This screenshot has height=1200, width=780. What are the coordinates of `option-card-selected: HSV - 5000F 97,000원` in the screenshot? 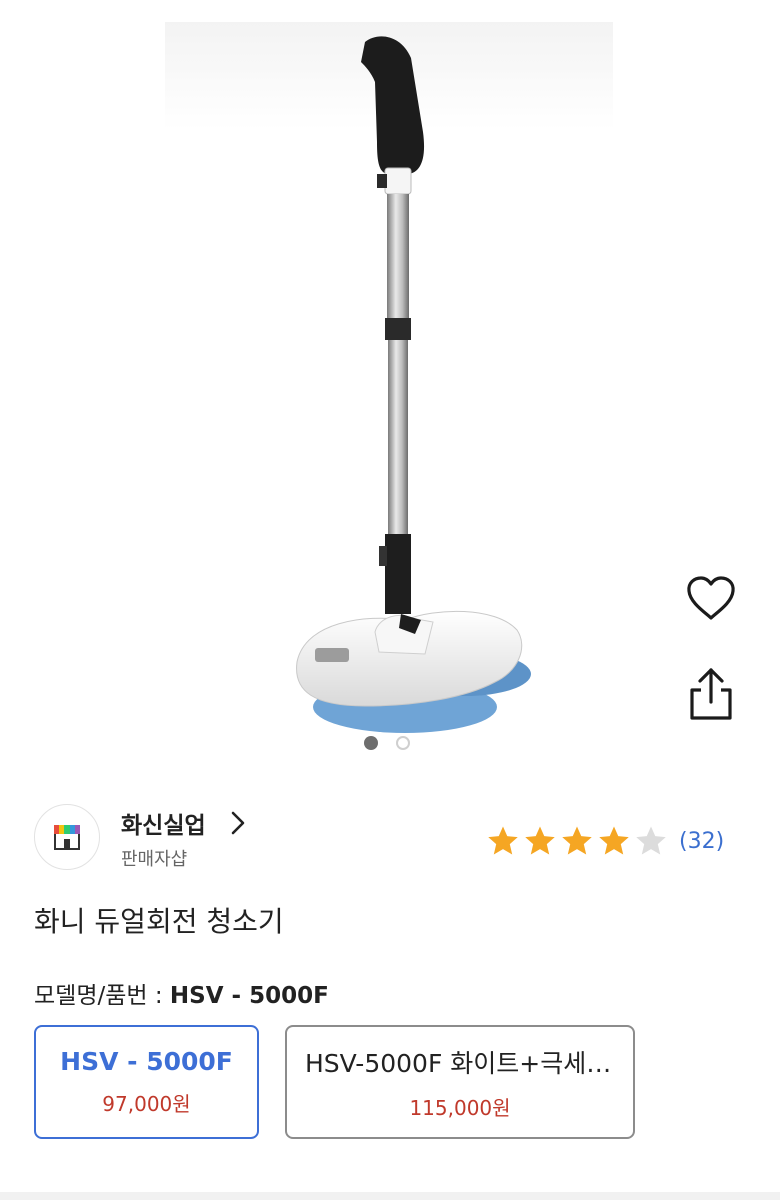 It's located at (146, 1082).